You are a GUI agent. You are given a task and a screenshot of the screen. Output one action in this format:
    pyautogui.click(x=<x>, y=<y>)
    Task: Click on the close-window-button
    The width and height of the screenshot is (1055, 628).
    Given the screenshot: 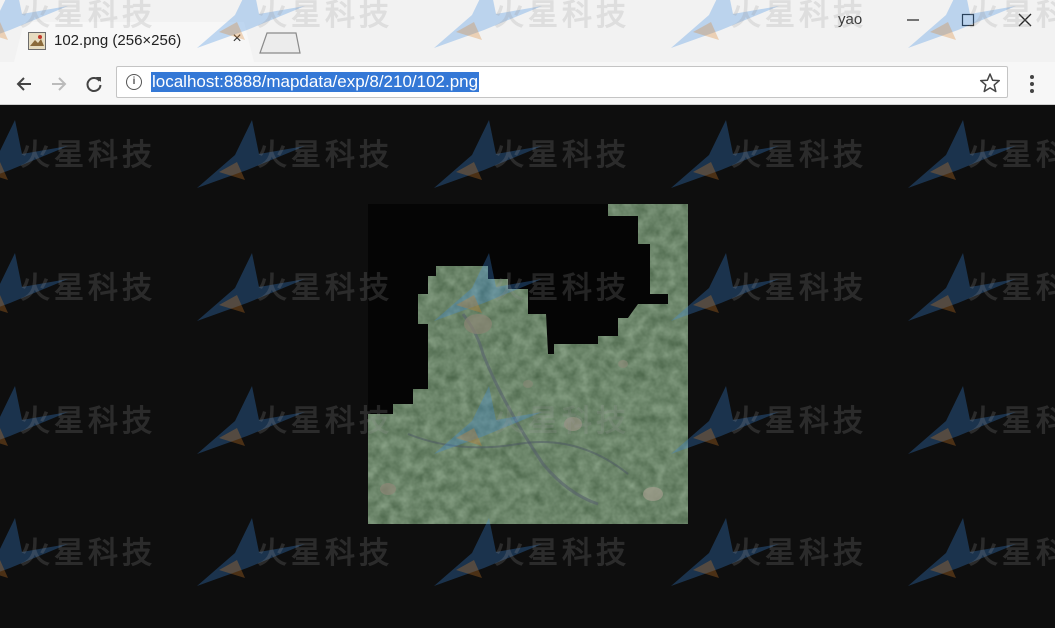 What is the action you would take?
    pyautogui.click(x=1025, y=20)
    